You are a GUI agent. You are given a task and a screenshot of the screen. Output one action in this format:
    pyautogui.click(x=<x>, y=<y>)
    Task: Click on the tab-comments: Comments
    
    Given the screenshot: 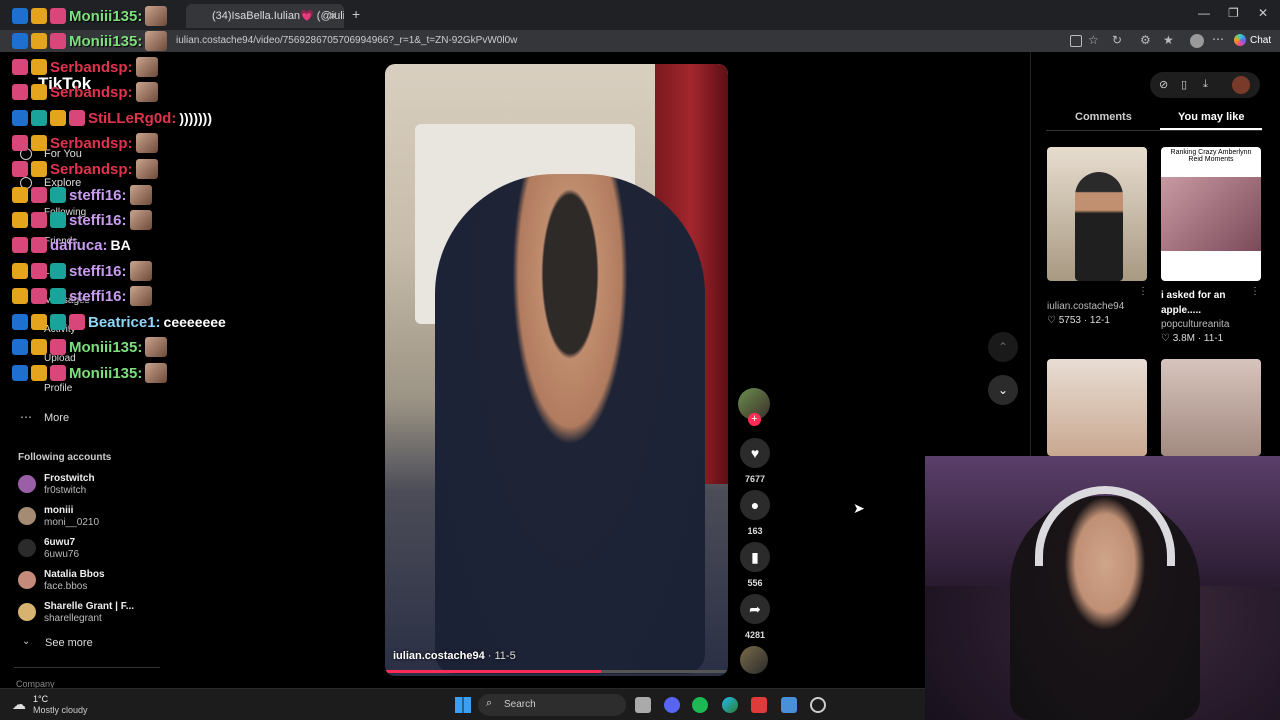 What is the action you would take?
    pyautogui.click(x=1103, y=117)
    